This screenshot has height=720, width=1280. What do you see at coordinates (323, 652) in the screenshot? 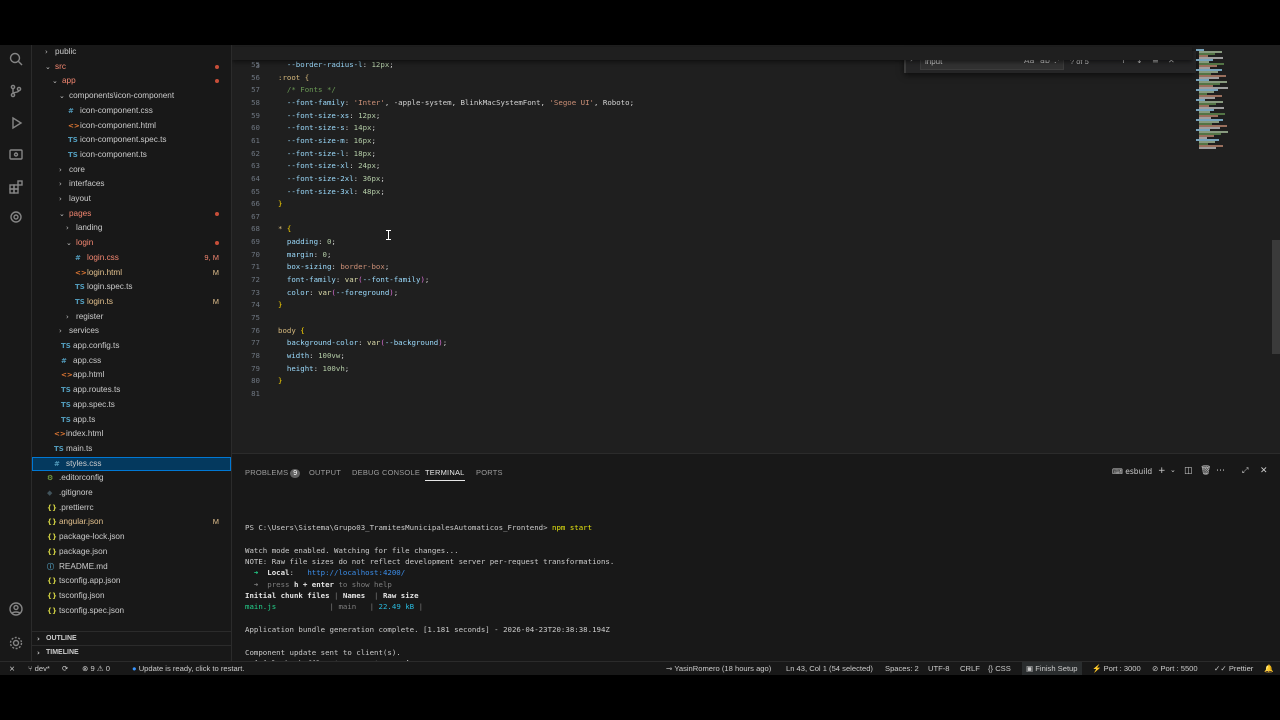
I see `terminal-text: Component update sent to client(s).` at bounding box center [323, 652].